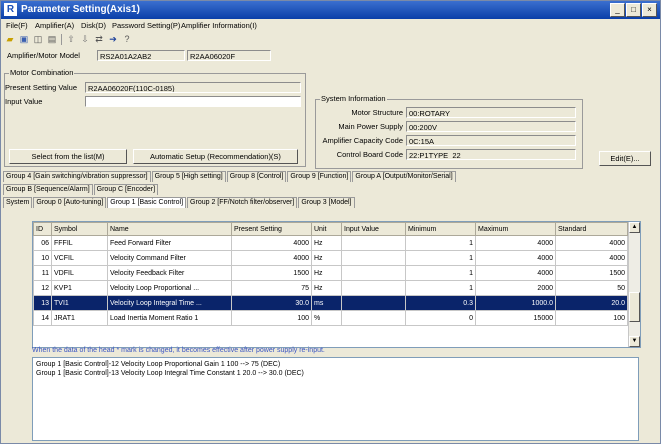 Image resolution: width=661 pixels, height=444 pixels. Describe the element at coordinates (634, 227) in the screenshot. I see `scroll-up-icon: ▲` at that location.